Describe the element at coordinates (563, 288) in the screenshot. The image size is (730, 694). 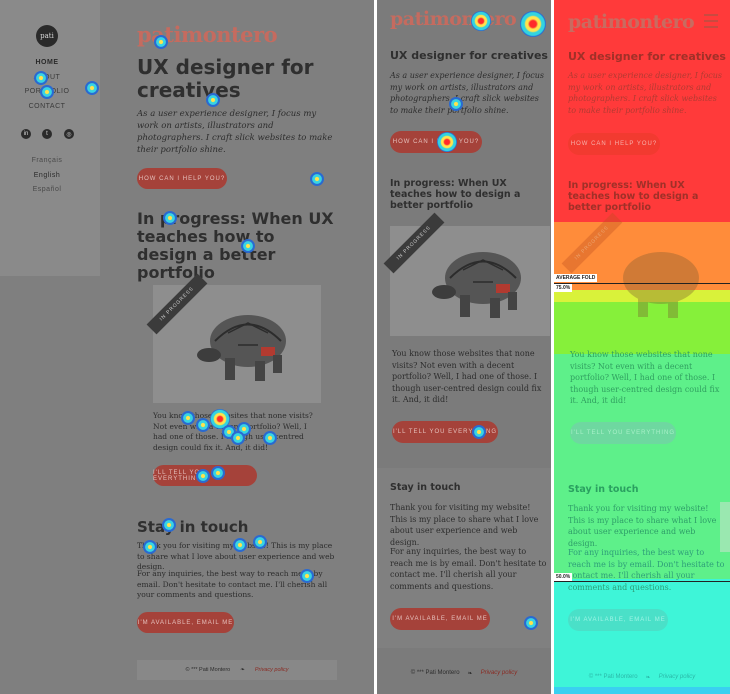
I see `fold-75-label: 75.0%` at that location.